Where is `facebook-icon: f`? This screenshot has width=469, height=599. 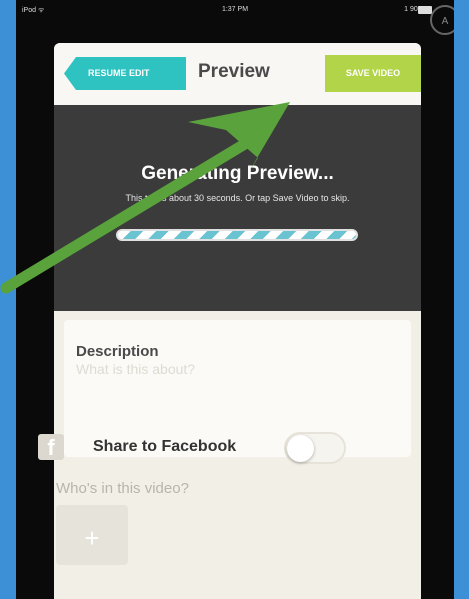
facebook-icon: f is located at coordinates (51, 447).